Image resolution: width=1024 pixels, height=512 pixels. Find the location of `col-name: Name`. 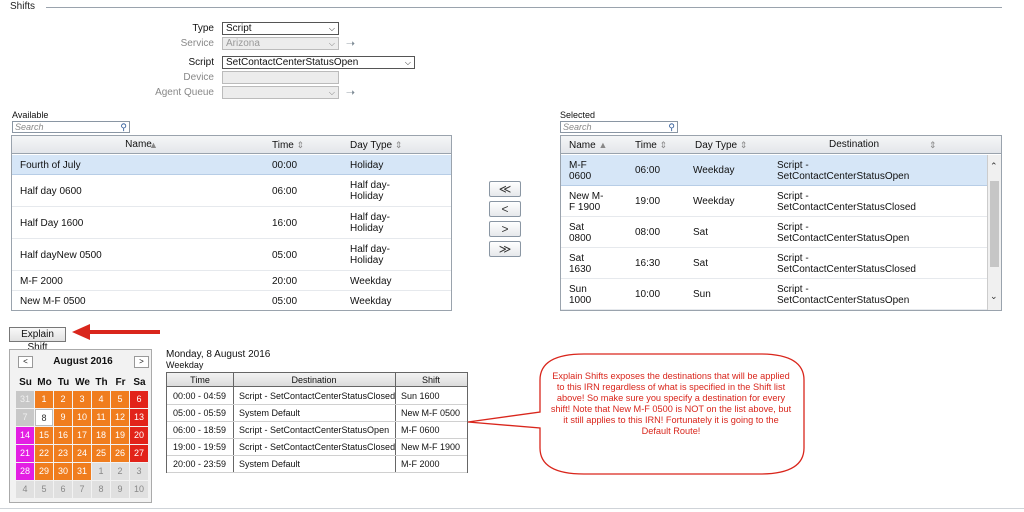

col-name: Name is located at coordinates (138, 145).